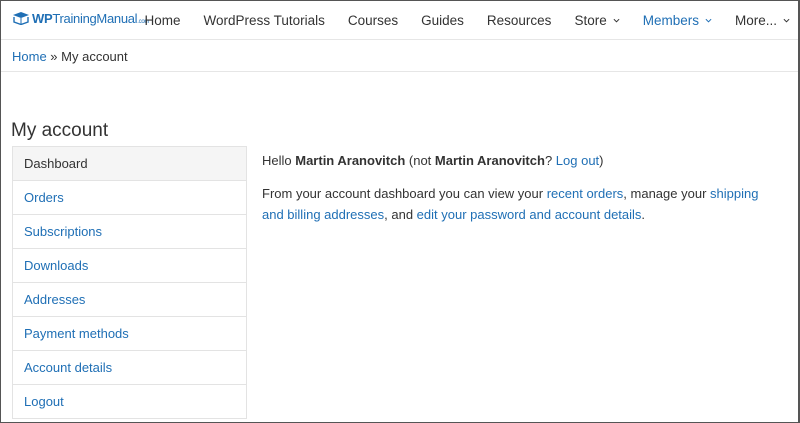  Describe the element at coordinates (489, 160) in the screenshot. I see `user-name-repeat: Martin Aranovitch` at that location.